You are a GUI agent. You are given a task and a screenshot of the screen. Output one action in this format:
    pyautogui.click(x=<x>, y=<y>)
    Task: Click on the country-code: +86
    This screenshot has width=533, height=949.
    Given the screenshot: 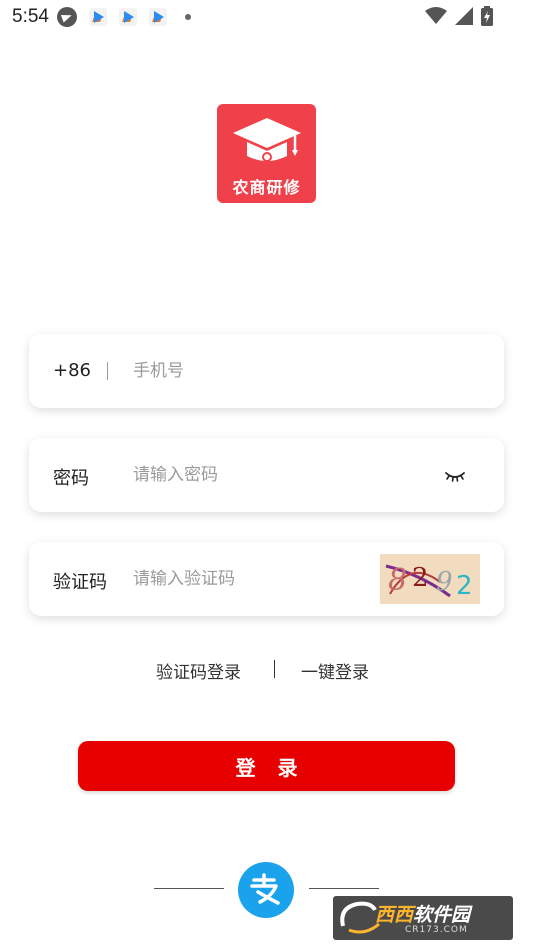 What is the action you would take?
    pyautogui.click(x=72, y=370)
    